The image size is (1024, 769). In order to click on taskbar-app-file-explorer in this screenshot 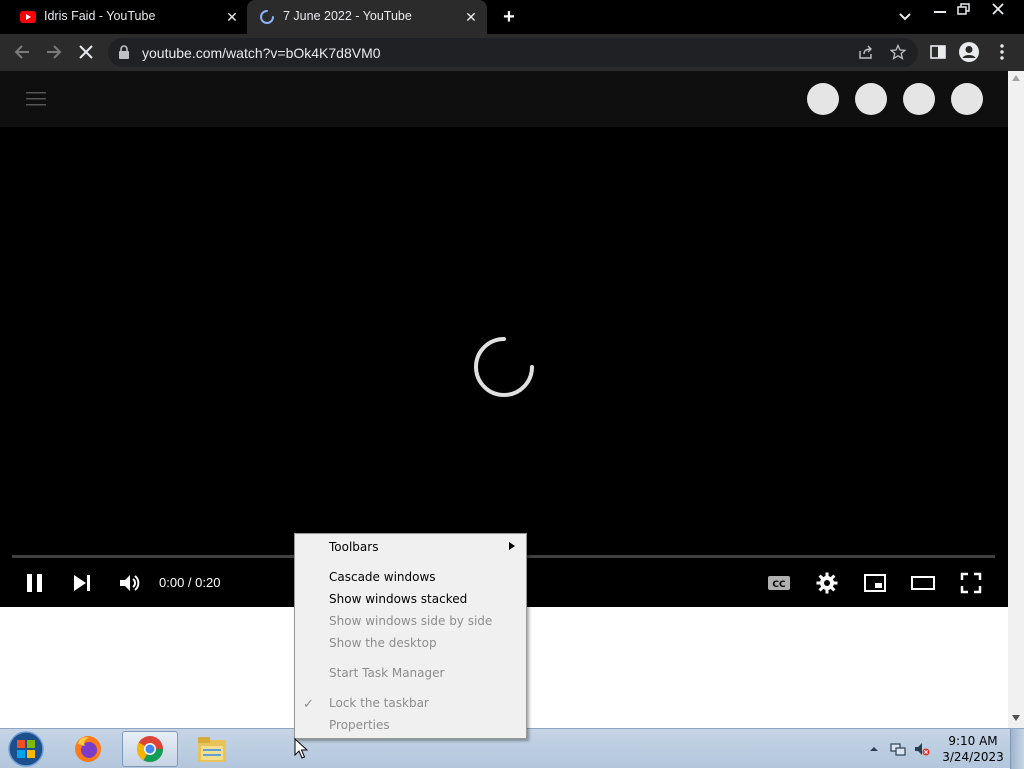, I will do `click(212, 749)`.